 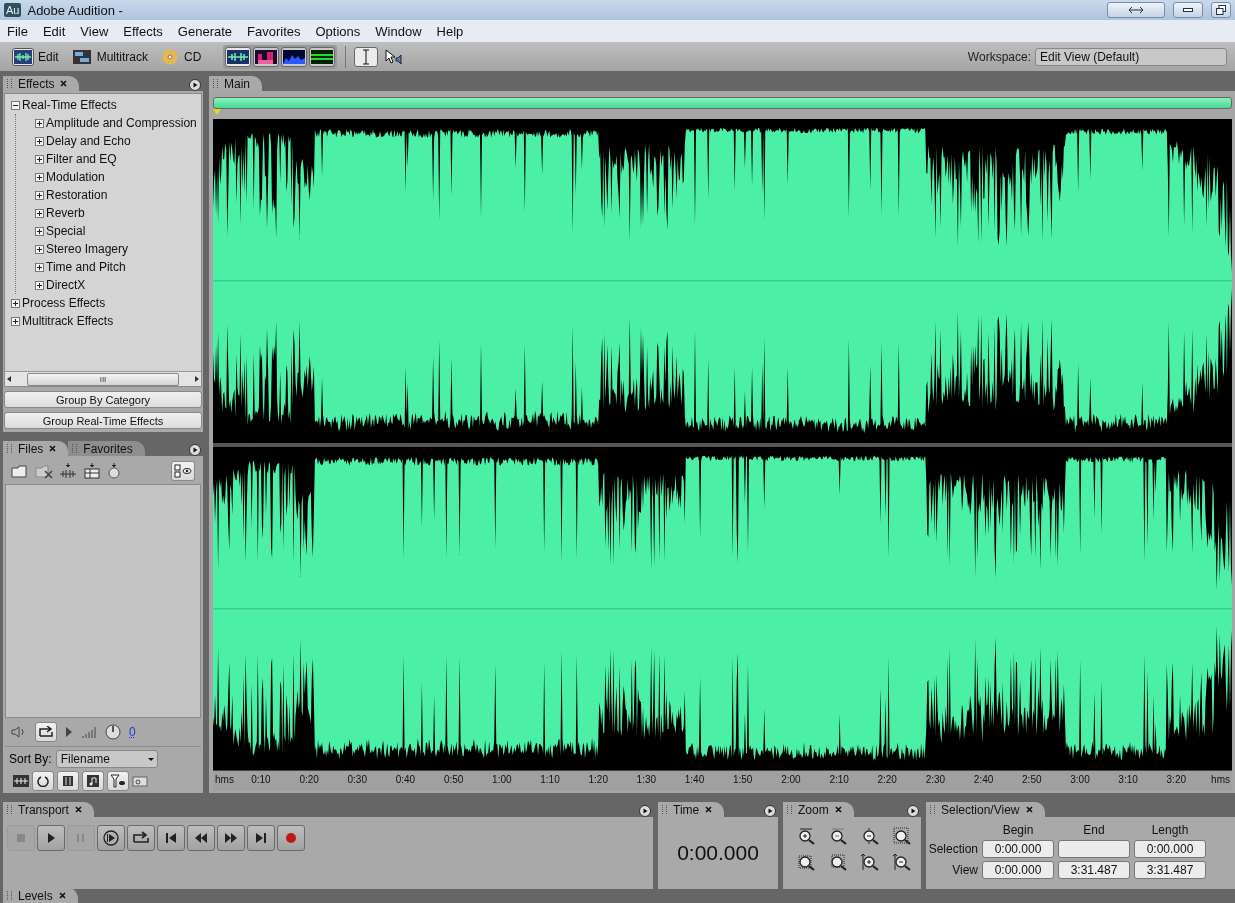 What do you see at coordinates (197, 379) in the screenshot?
I see `scroll-right-icon` at bounding box center [197, 379].